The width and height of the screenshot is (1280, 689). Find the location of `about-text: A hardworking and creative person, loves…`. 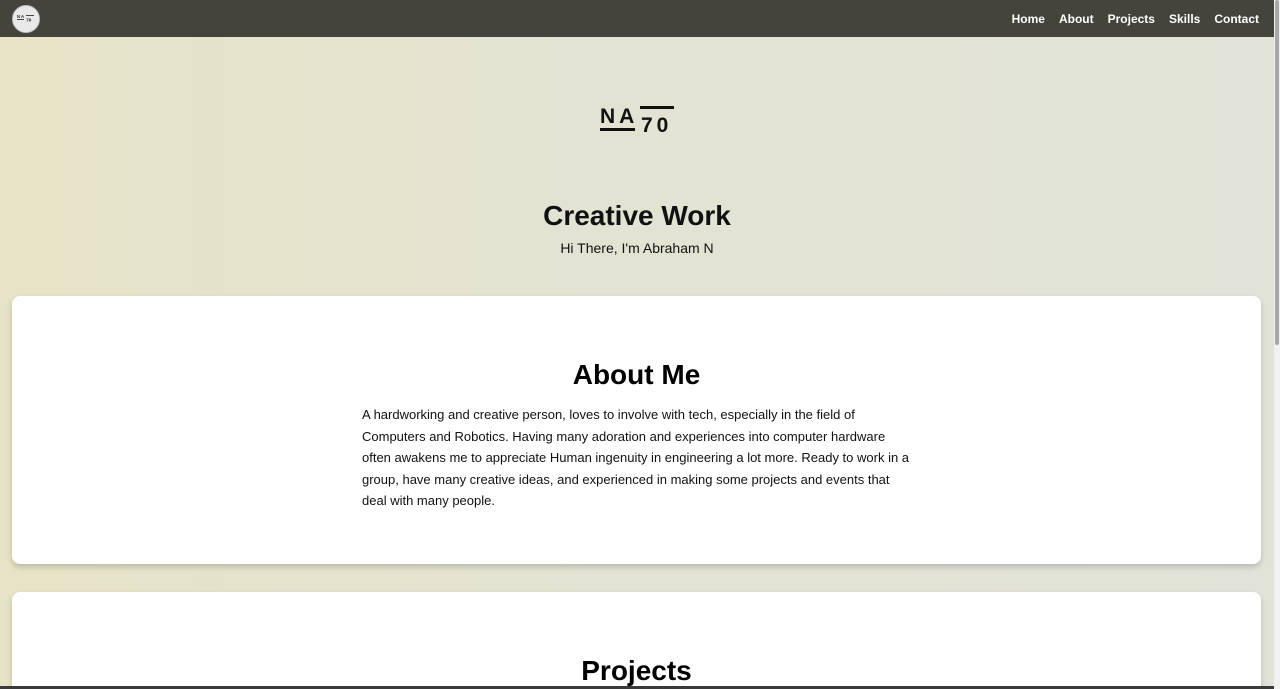

about-text: A hardworking and creative person, loves… is located at coordinates (636, 457).